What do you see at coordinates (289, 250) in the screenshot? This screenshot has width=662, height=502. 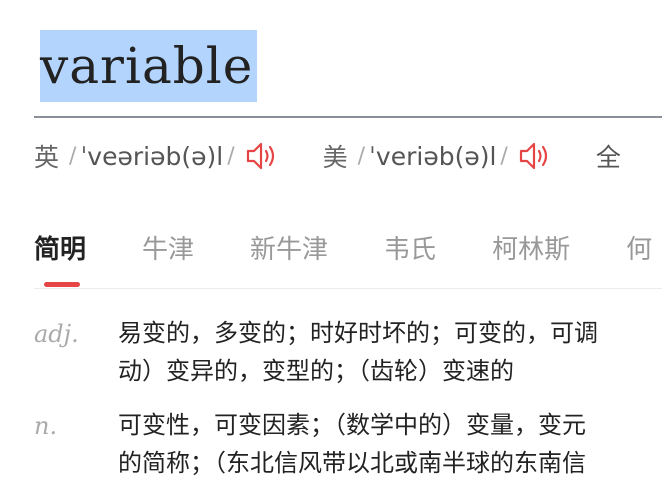 I see `tab-new-oxford: 新牛津` at bounding box center [289, 250].